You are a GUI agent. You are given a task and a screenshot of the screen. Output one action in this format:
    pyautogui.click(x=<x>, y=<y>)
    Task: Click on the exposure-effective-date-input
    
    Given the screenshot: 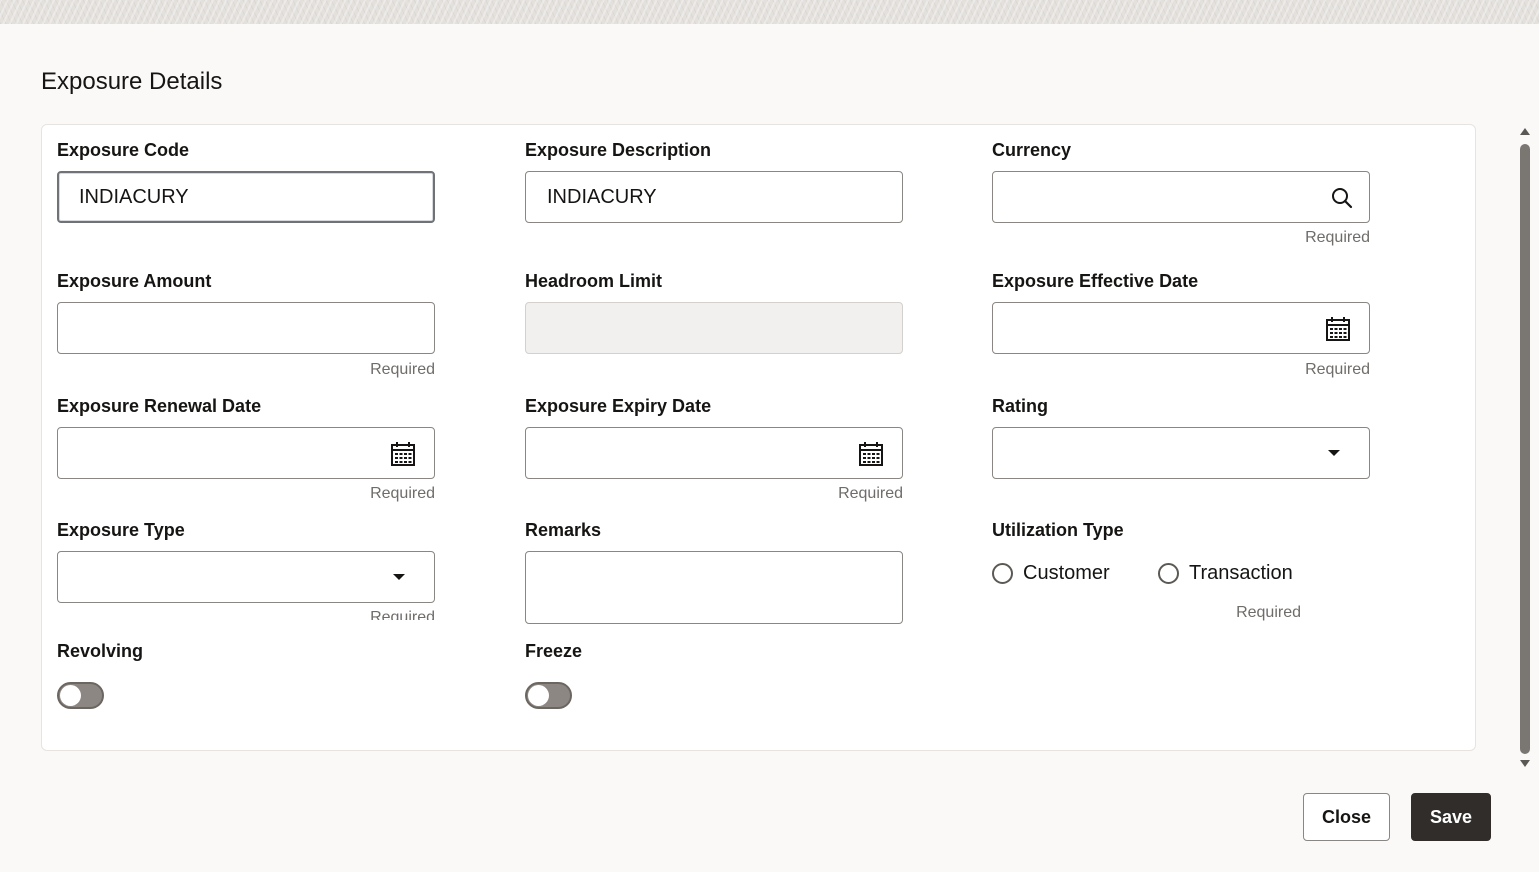 What is the action you would take?
    pyautogui.click(x=1181, y=328)
    